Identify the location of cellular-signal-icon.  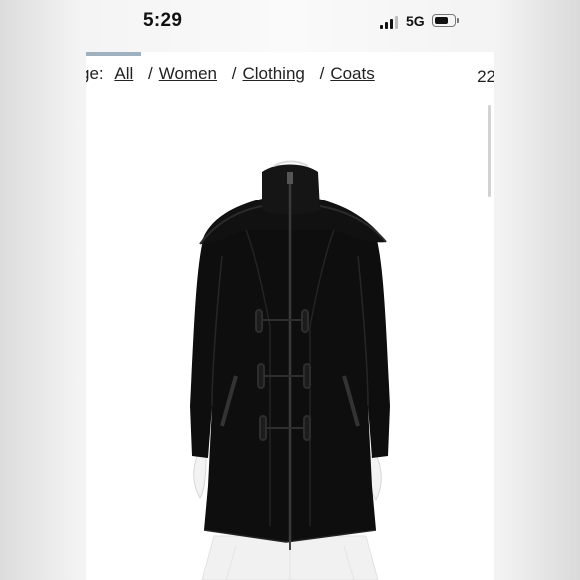
(390, 22).